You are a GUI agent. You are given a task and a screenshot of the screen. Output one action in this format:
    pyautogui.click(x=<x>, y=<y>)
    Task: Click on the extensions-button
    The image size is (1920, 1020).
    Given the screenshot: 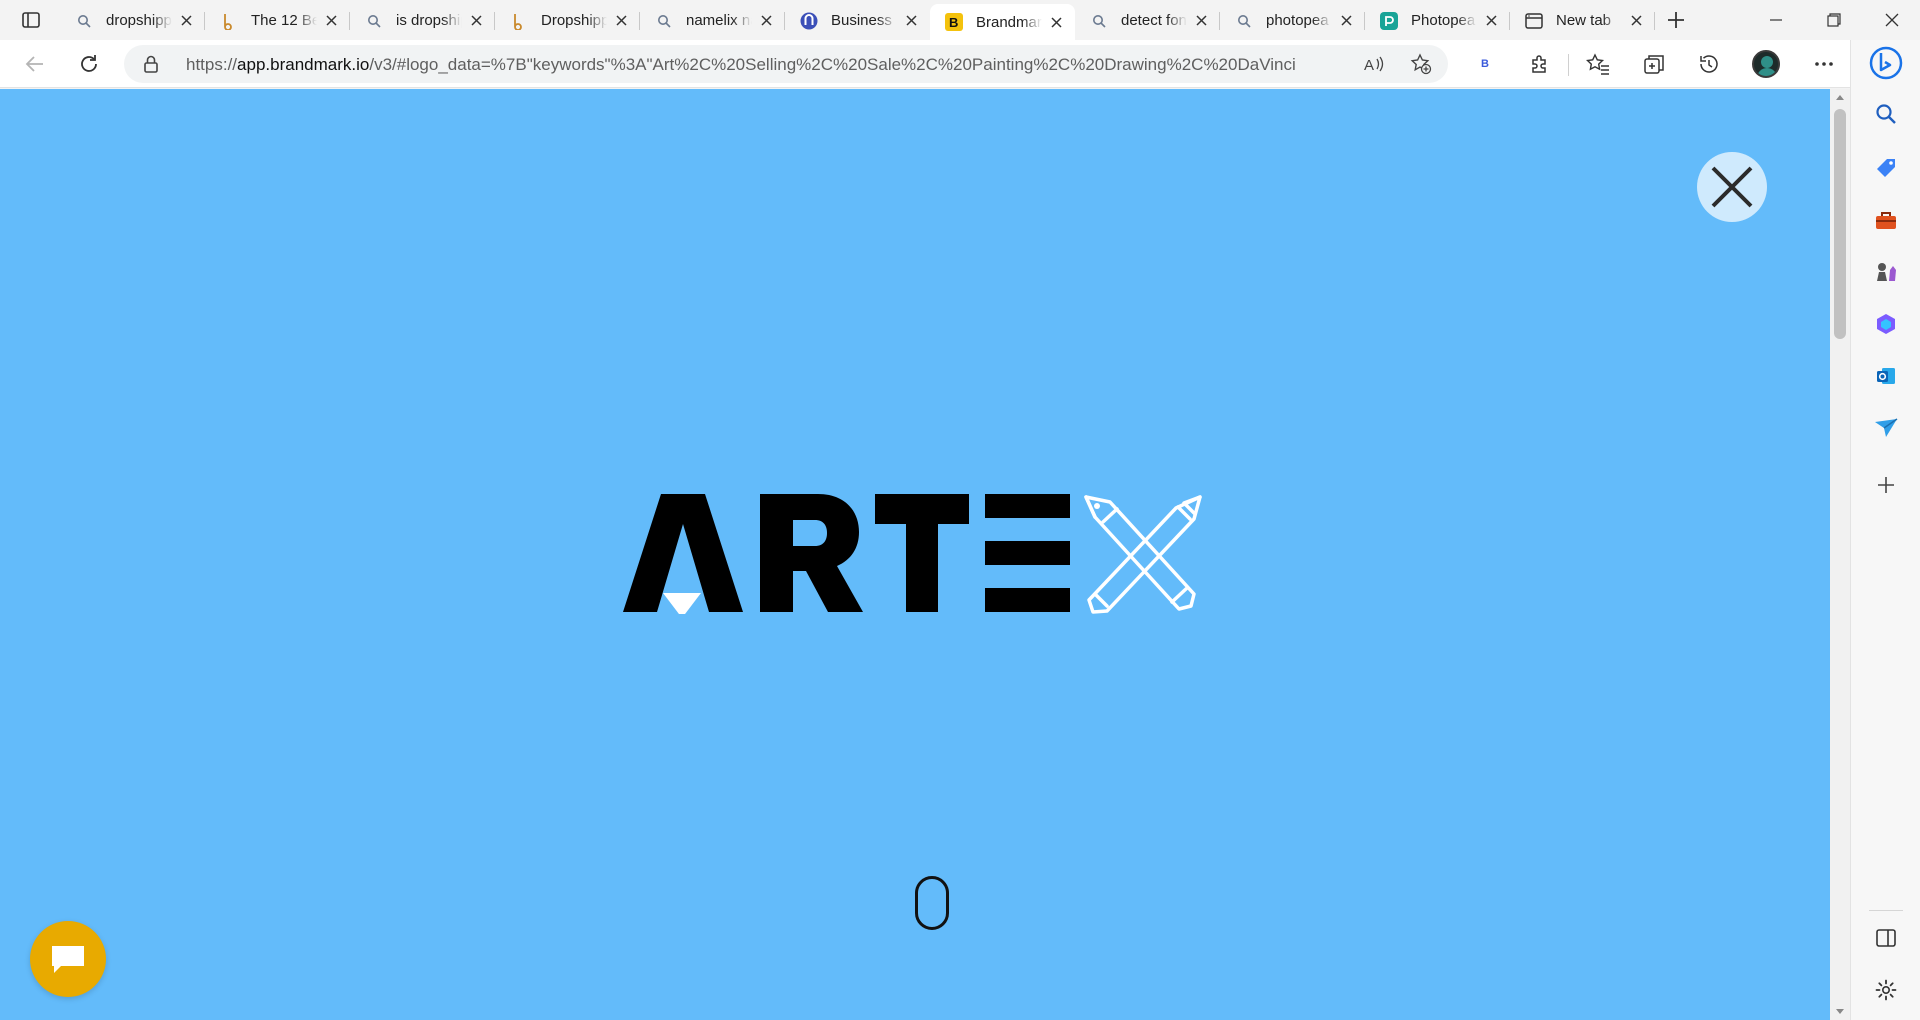 What is the action you would take?
    pyautogui.click(x=1540, y=64)
    